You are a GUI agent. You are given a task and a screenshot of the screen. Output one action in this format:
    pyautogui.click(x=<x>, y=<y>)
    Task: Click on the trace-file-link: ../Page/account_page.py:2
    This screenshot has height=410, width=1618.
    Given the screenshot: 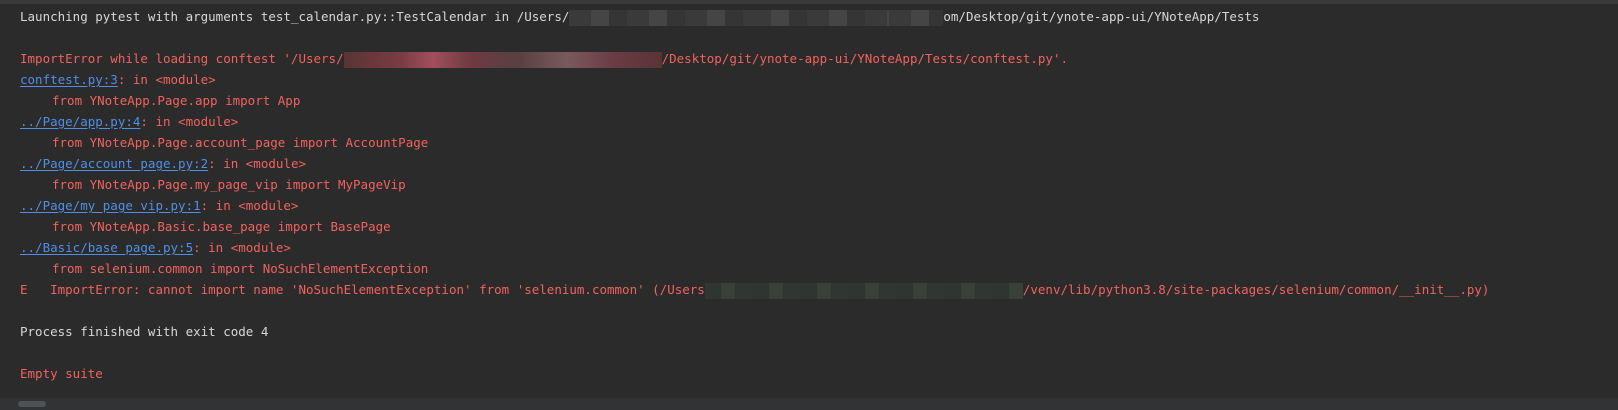 What is the action you would take?
    pyautogui.click(x=114, y=163)
    